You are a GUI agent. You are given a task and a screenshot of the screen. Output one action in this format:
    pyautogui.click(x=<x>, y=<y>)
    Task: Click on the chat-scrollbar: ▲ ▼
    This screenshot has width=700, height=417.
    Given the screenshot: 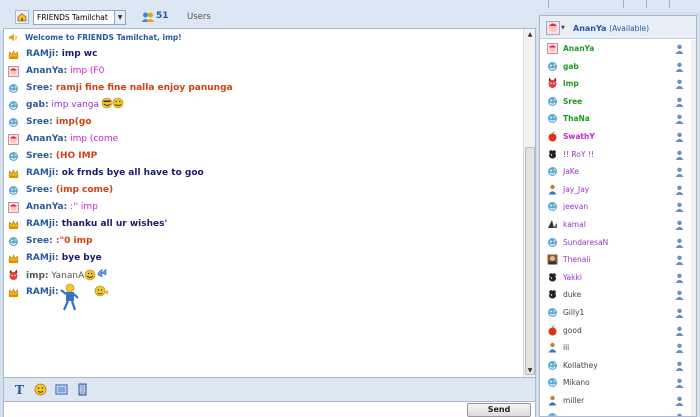 What is the action you would take?
    pyautogui.click(x=529, y=203)
    